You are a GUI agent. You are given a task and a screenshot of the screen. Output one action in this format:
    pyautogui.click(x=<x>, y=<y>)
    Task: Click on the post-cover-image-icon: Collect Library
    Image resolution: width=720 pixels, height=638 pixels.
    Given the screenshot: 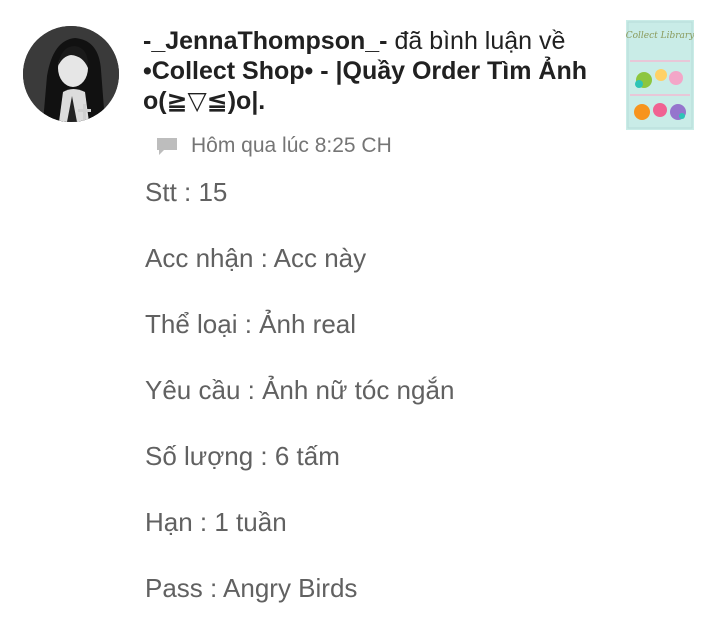 What is the action you would take?
    pyautogui.click(x=660, y=75)
    